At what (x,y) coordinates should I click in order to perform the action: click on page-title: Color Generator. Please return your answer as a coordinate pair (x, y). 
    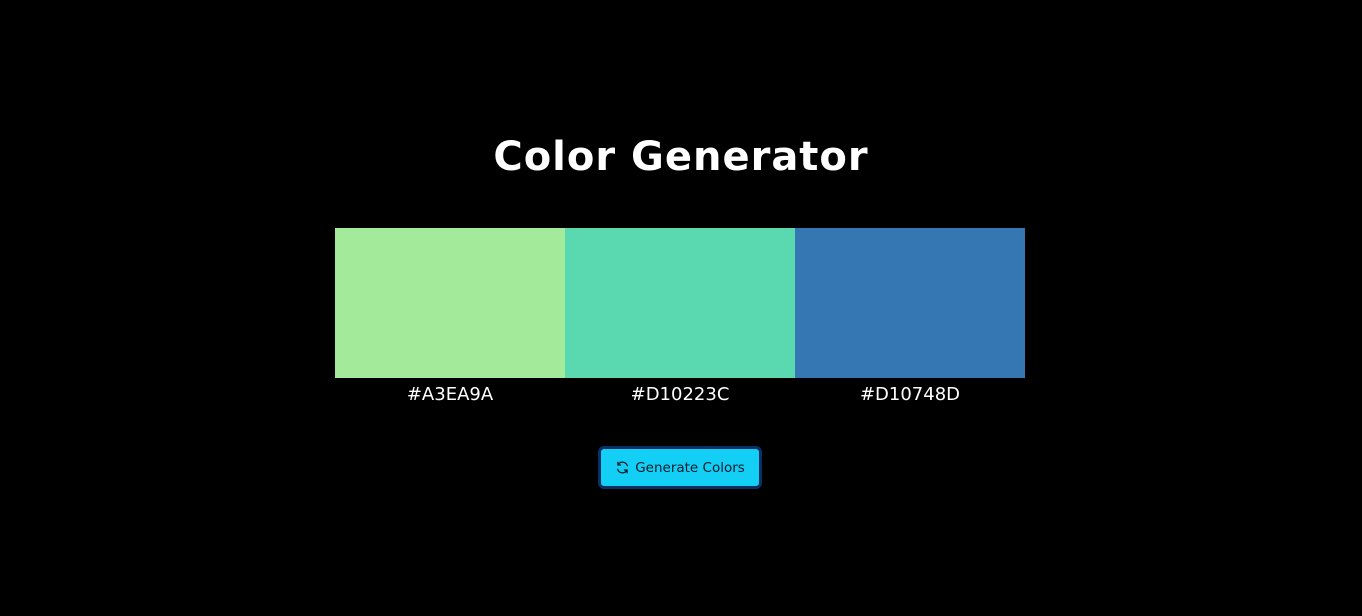
    Looking at the image, I should click on (681, 157).